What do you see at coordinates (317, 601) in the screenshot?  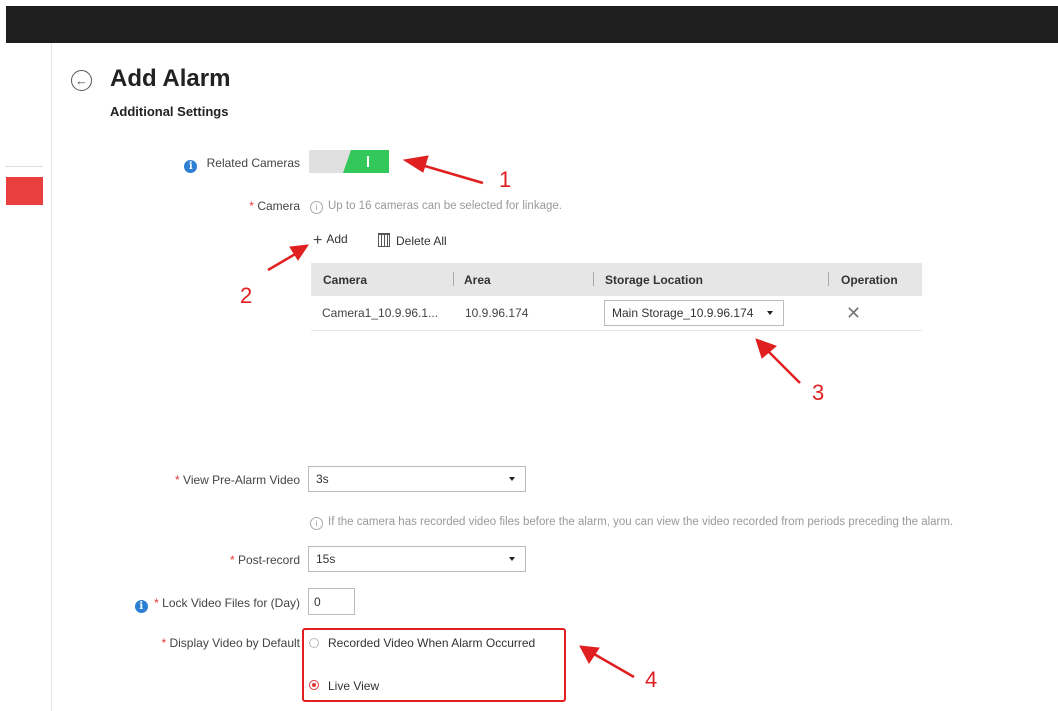 I see `lock-video-value: 0` at bounding box center [317, 601].